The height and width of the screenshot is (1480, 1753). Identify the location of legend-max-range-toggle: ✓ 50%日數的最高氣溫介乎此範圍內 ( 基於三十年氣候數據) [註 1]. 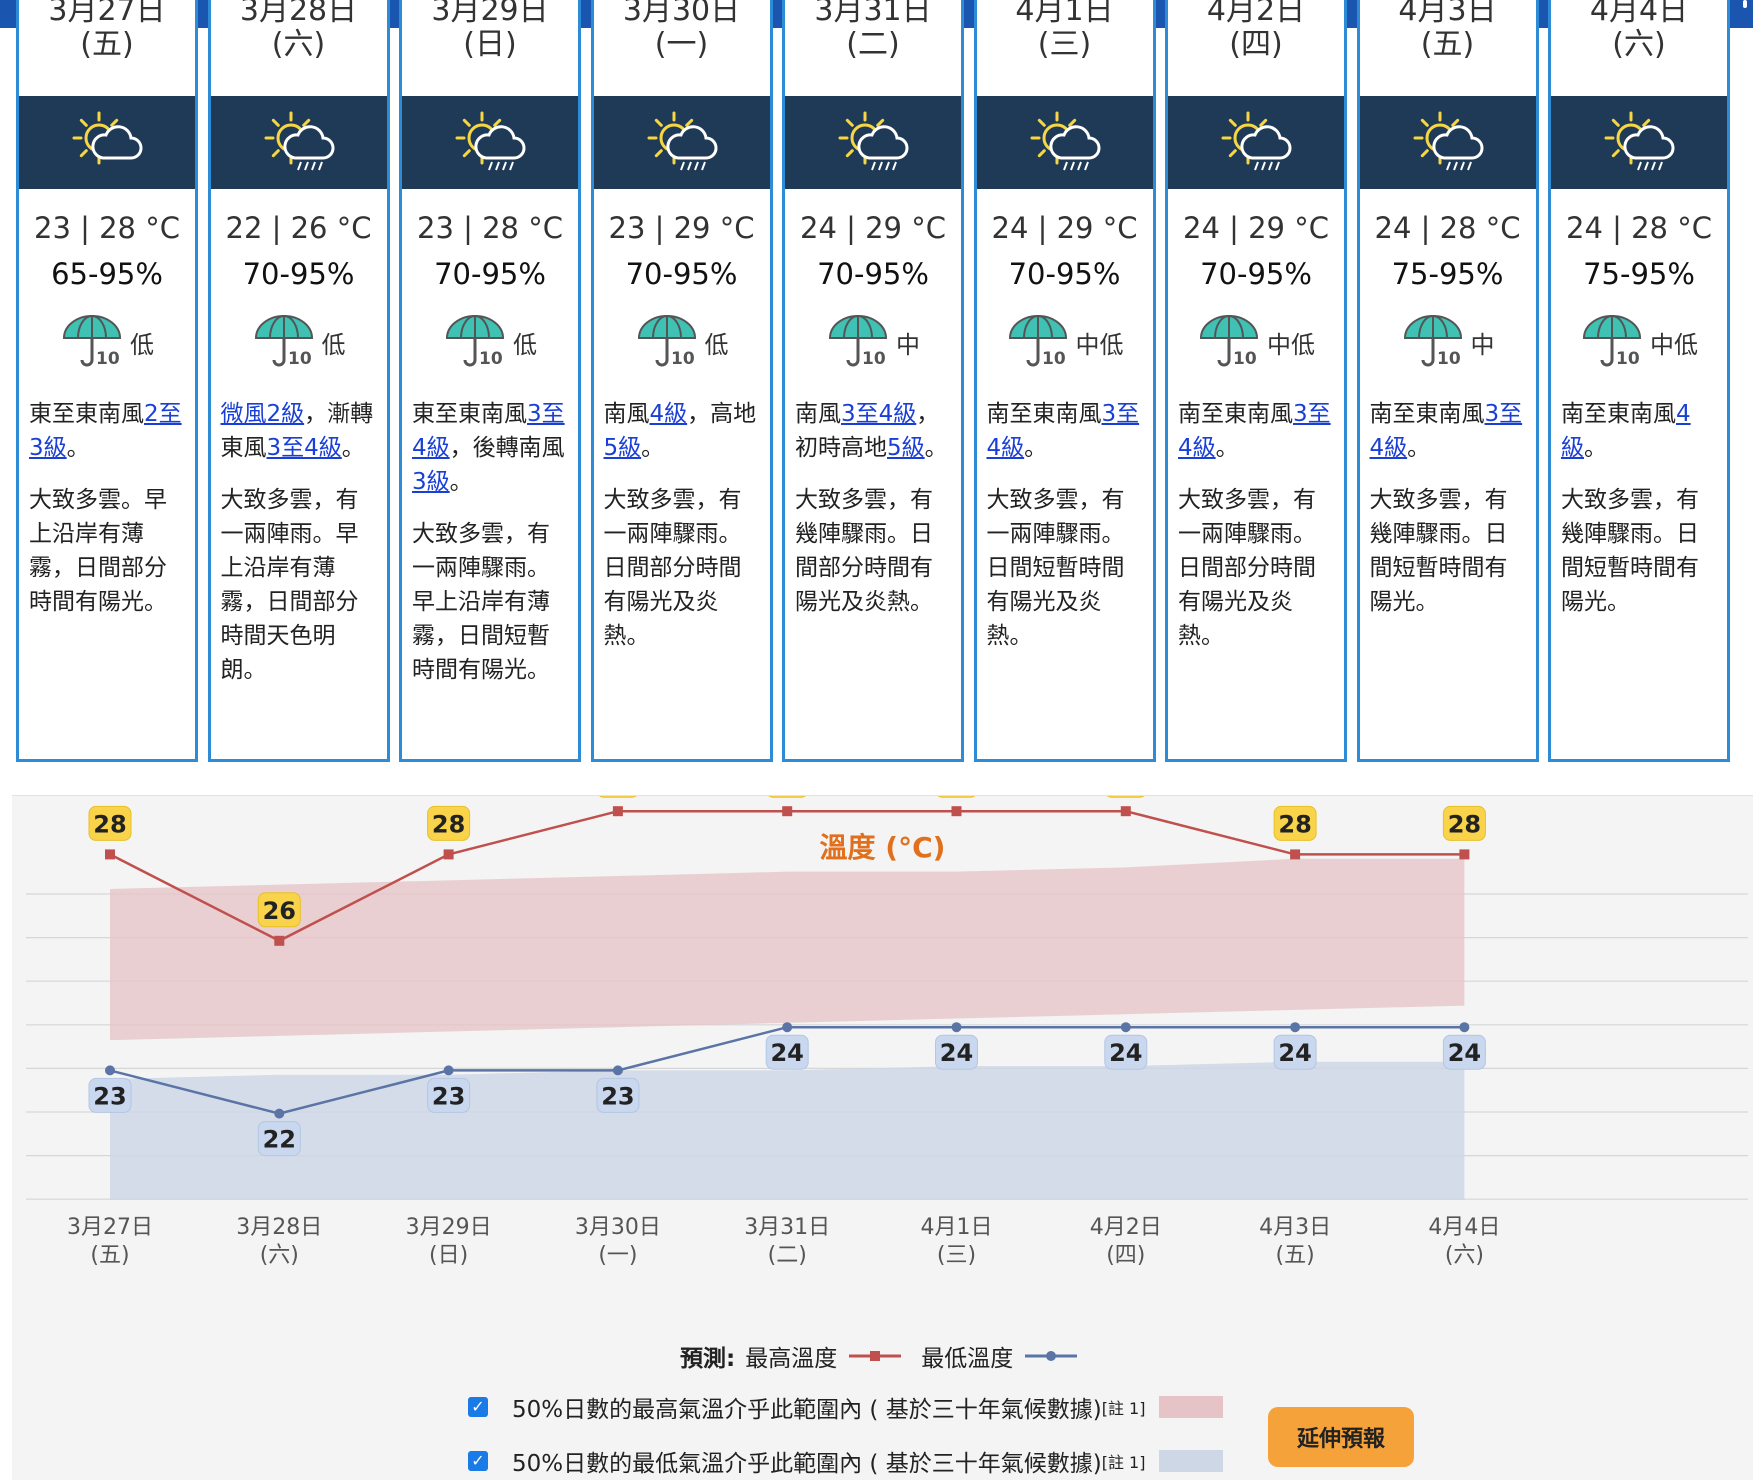
(846, 1407).